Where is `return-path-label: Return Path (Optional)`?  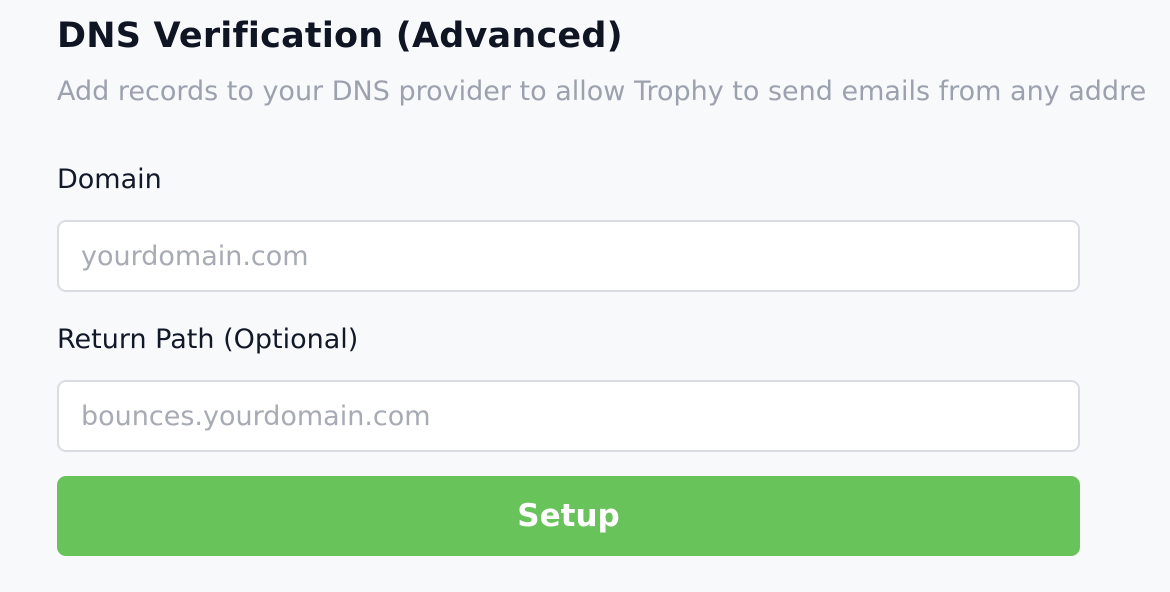 return-path-label: Return Path (Optional) is located at coordinates (208, 339).